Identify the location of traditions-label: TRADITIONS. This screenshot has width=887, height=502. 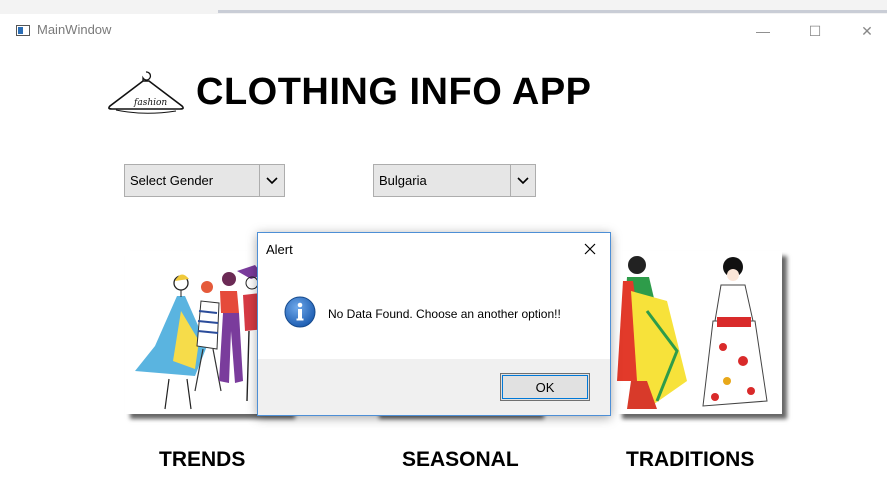
(690, 459).